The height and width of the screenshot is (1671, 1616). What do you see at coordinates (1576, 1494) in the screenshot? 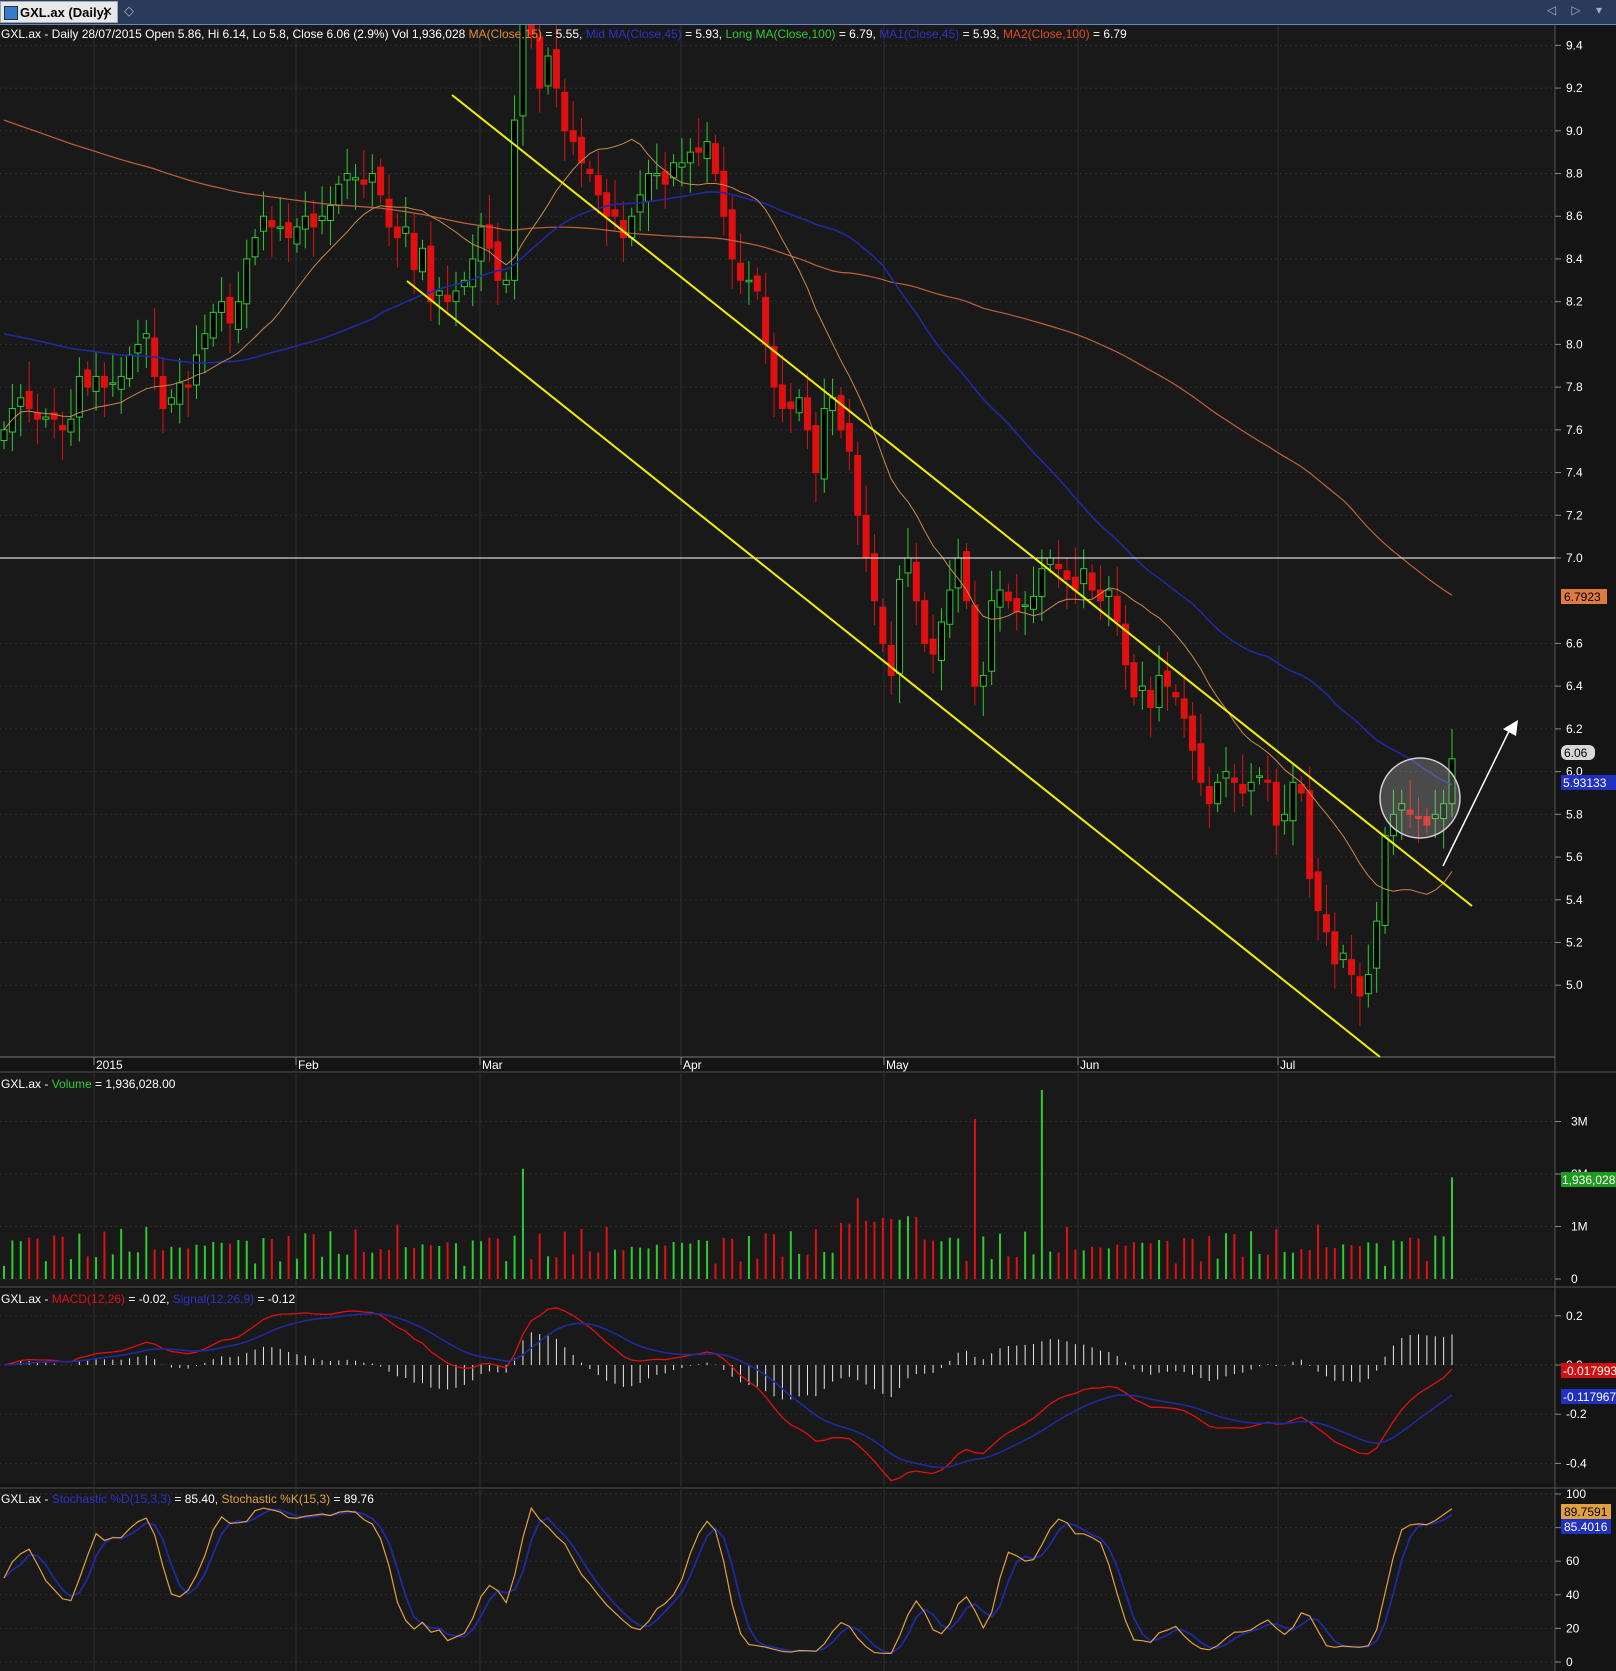
I see `stochastic-tick-label: 100` at bounding box center [1576, 1494].